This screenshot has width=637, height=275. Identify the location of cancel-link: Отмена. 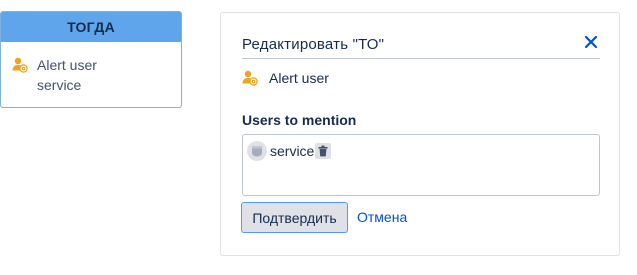
(382, 217).